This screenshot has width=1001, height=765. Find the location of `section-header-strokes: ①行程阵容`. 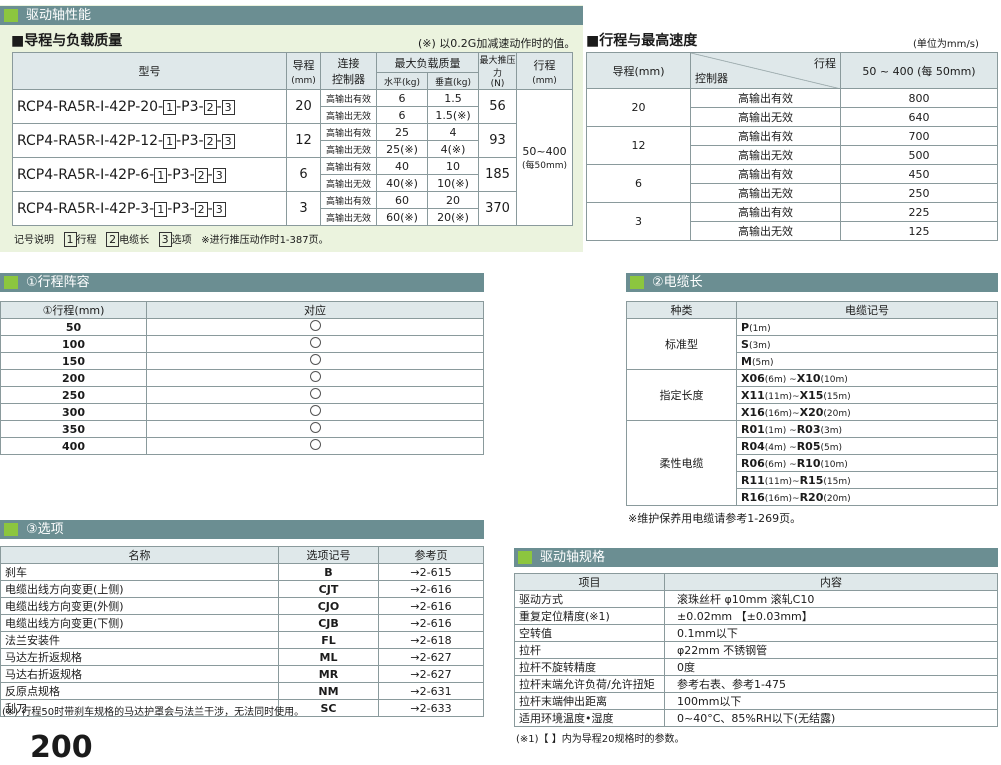

section-header-strokes: ①行程阵容 is located at coordinates (242, 282).